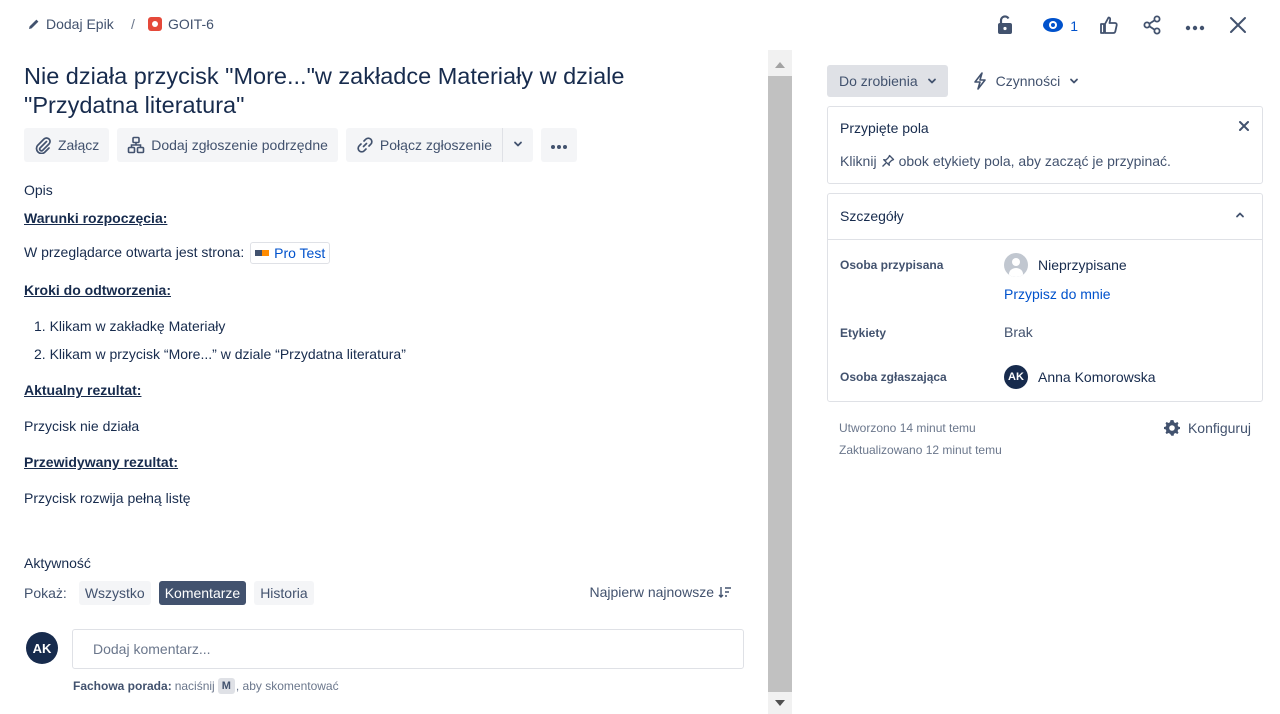 This screenshot has height=714, width=1280. I want to click on eye-icon, so click(1053, 26).